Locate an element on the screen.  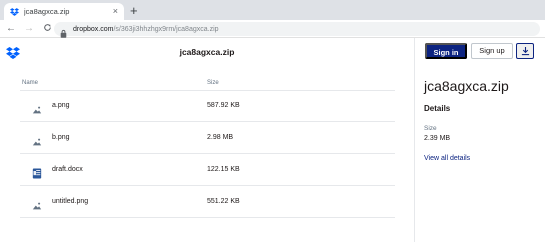
lock-icon is located at coordinates (64, 31).